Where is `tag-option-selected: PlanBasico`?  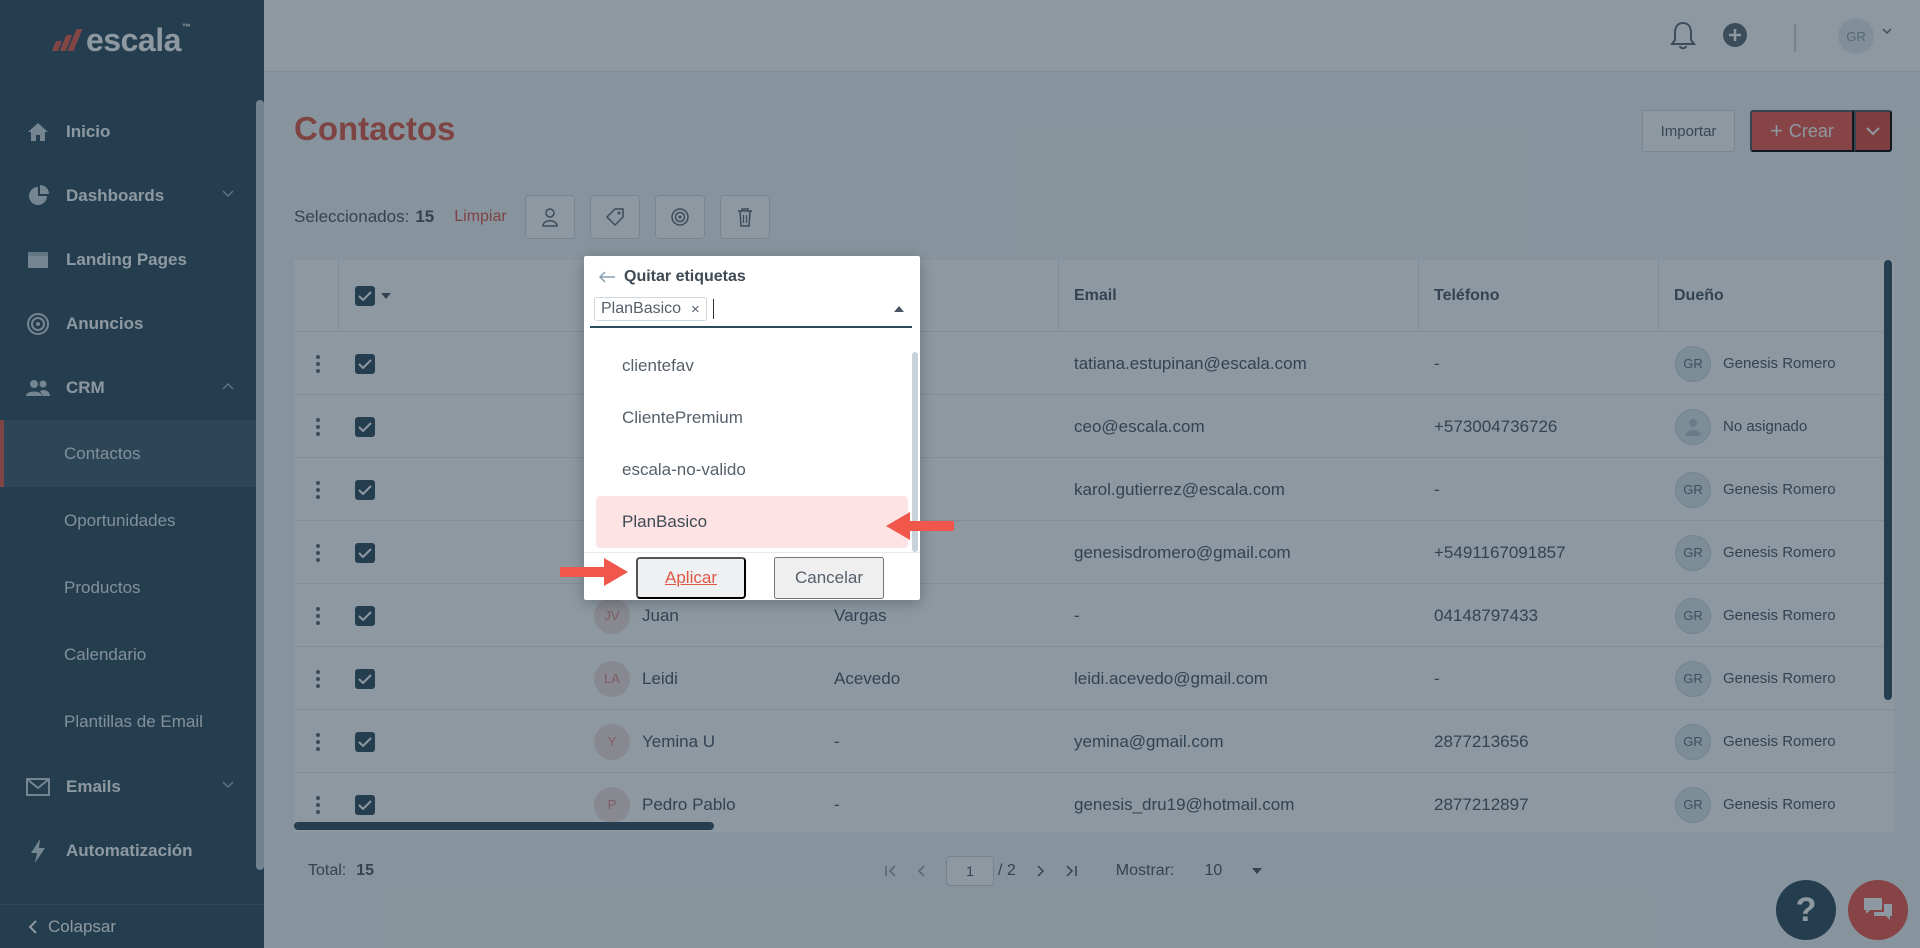 tag-option-selected: PlanBasico is located at coordinates (752, 522).